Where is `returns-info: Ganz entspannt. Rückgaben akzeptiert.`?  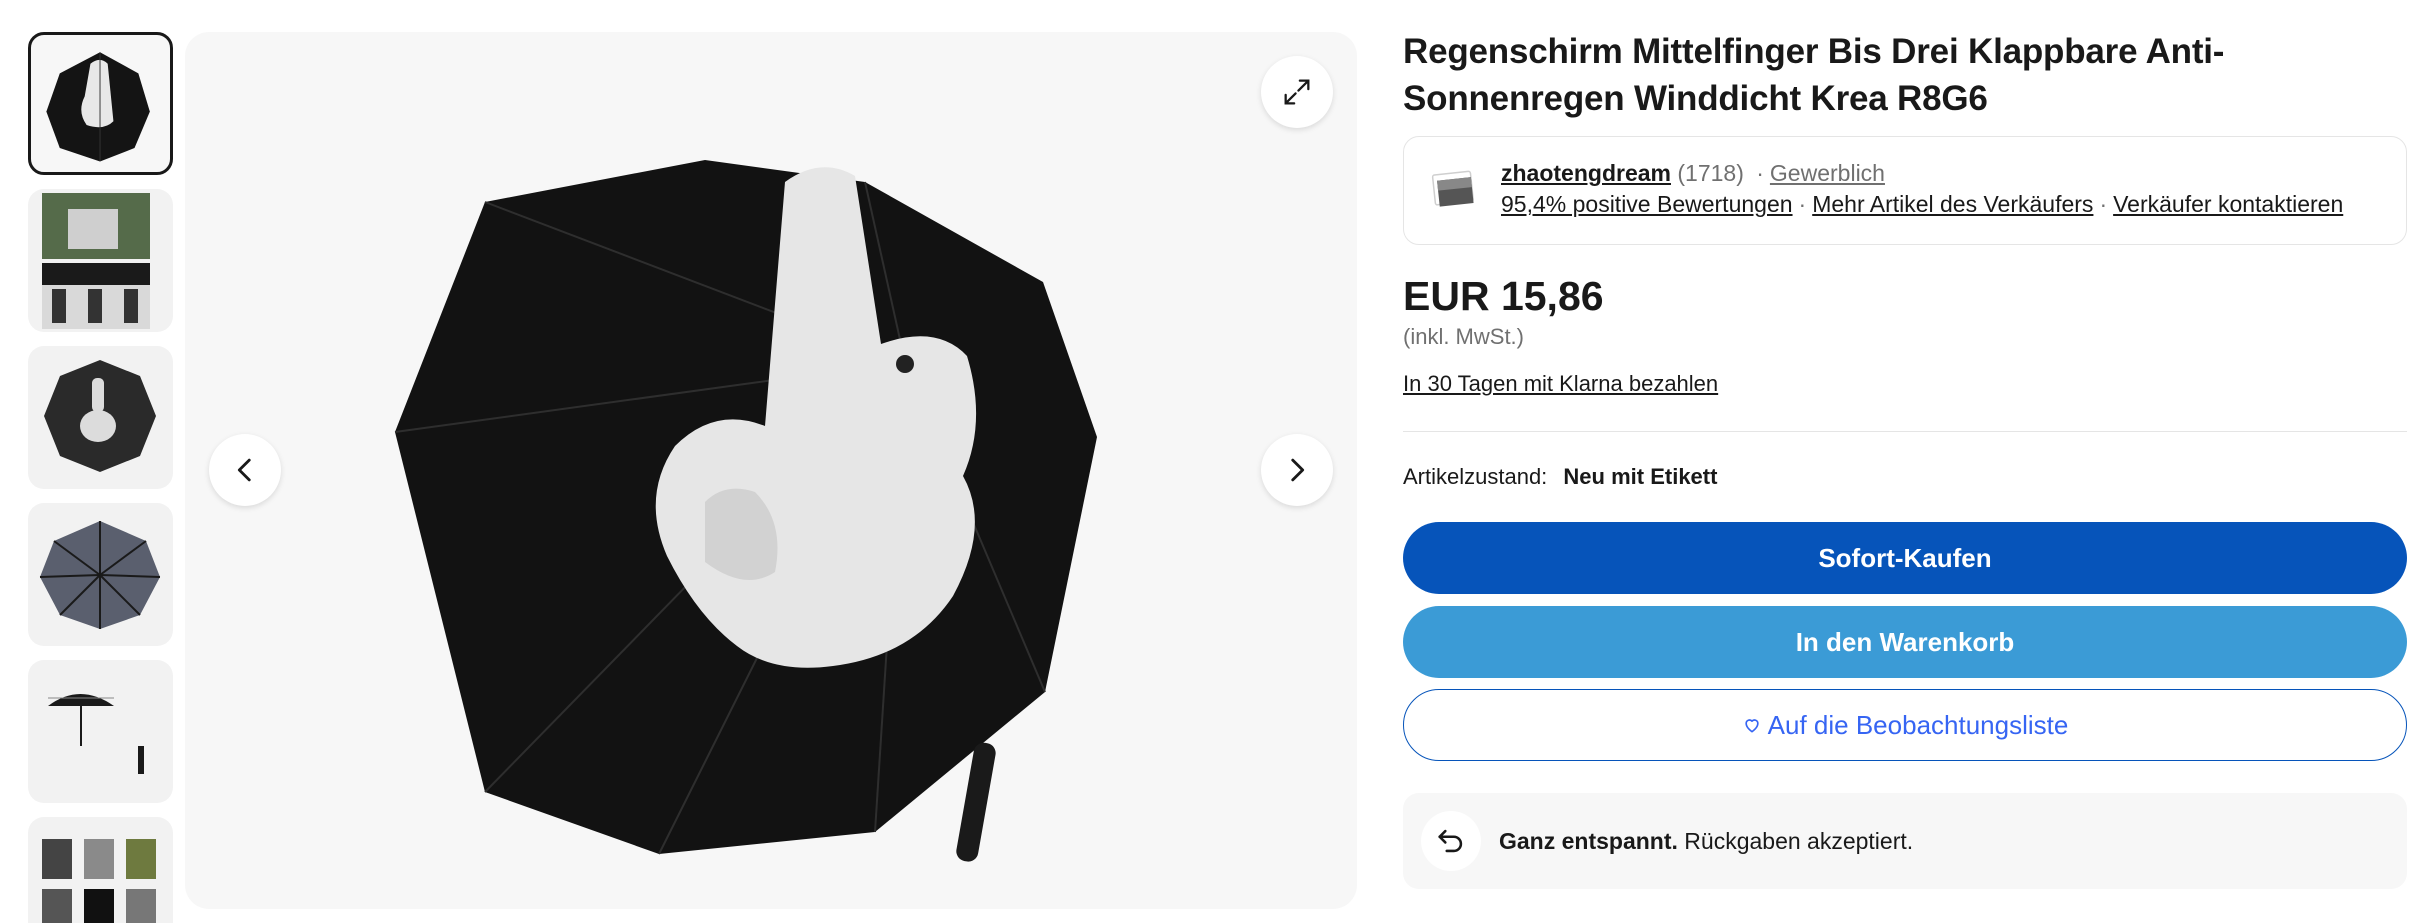 returns-info: Ganz entspannt. Rückgaben akzeptiert. is located at coordinates (1905, 841).